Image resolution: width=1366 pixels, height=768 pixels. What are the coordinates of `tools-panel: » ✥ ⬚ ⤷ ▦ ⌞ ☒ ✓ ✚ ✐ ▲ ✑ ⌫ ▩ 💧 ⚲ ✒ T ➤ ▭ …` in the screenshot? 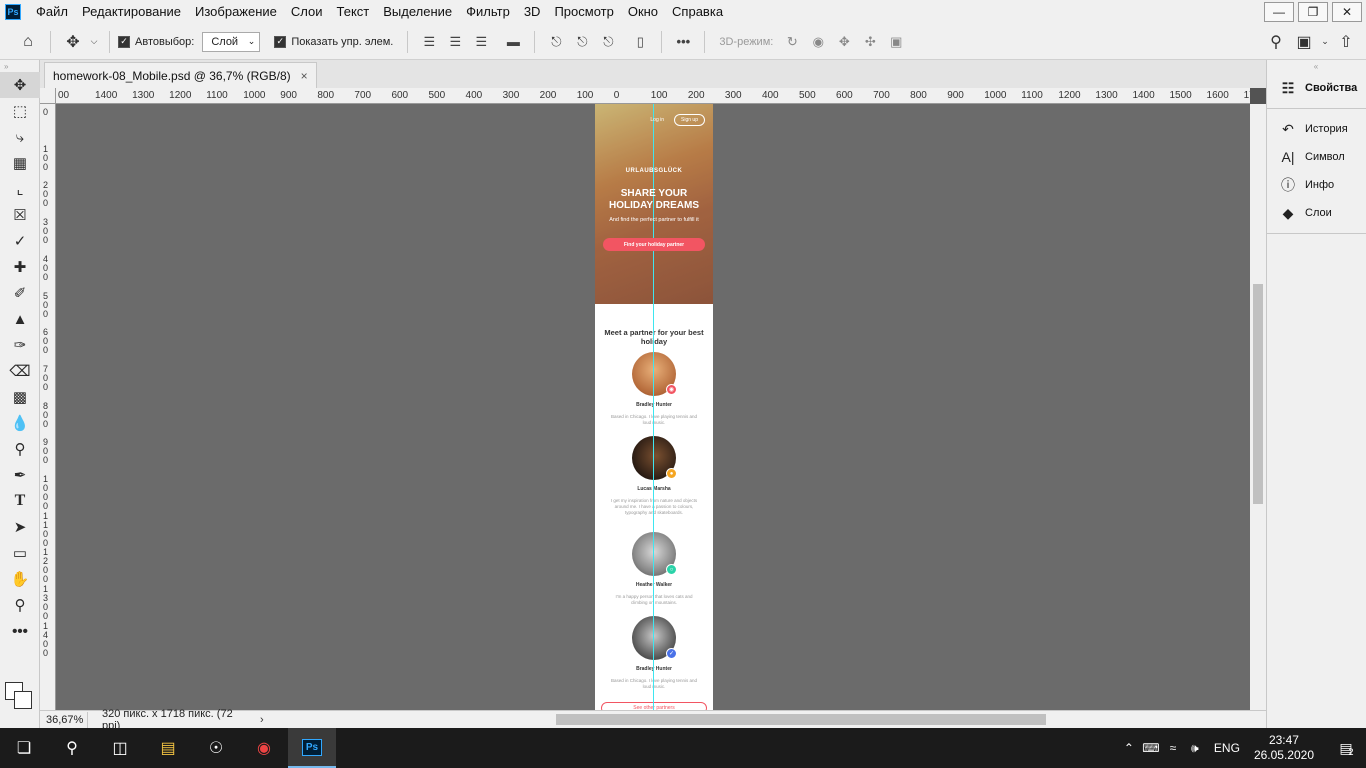 It's located at (20, 394).